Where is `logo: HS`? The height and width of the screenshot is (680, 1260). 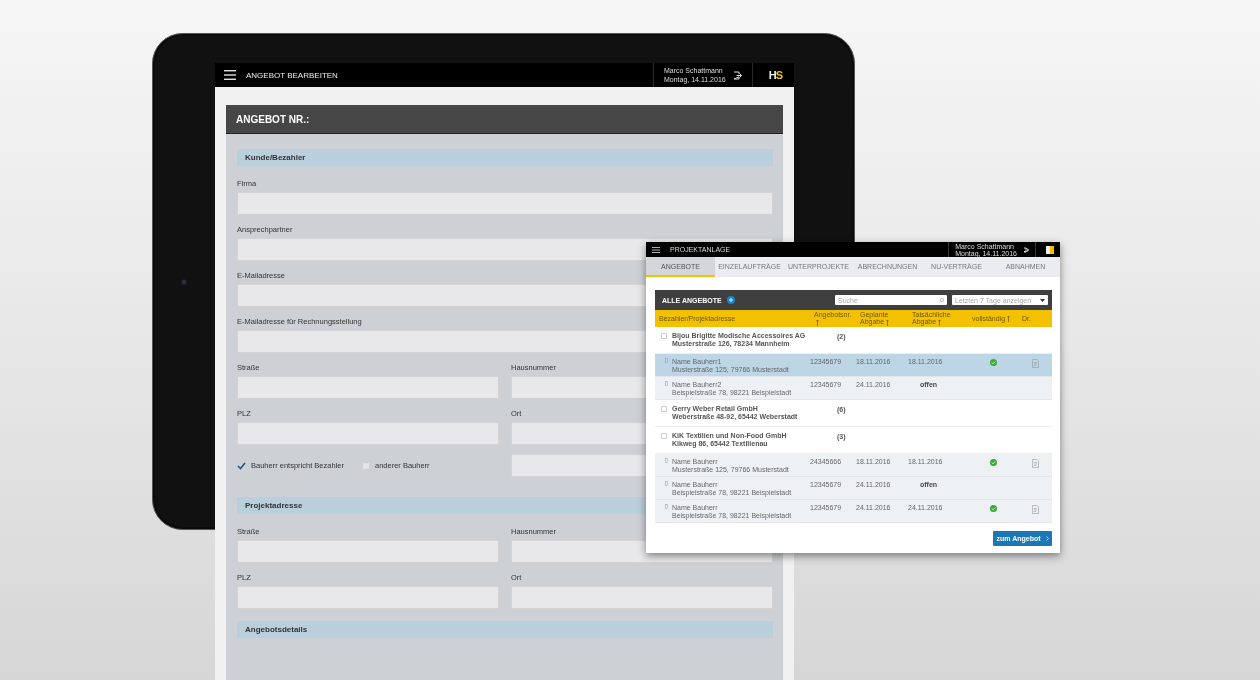
logo: HS is located at coordinates (775, 75).